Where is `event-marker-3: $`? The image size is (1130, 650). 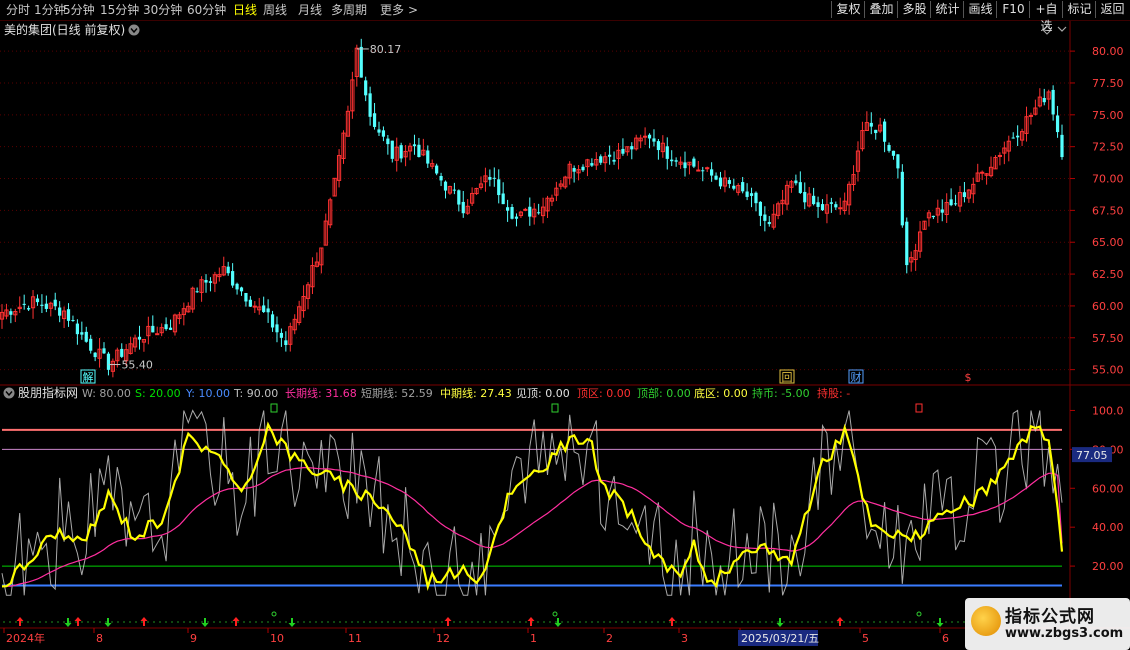
event-marker-3: $ is located at coordinates (968, 377).